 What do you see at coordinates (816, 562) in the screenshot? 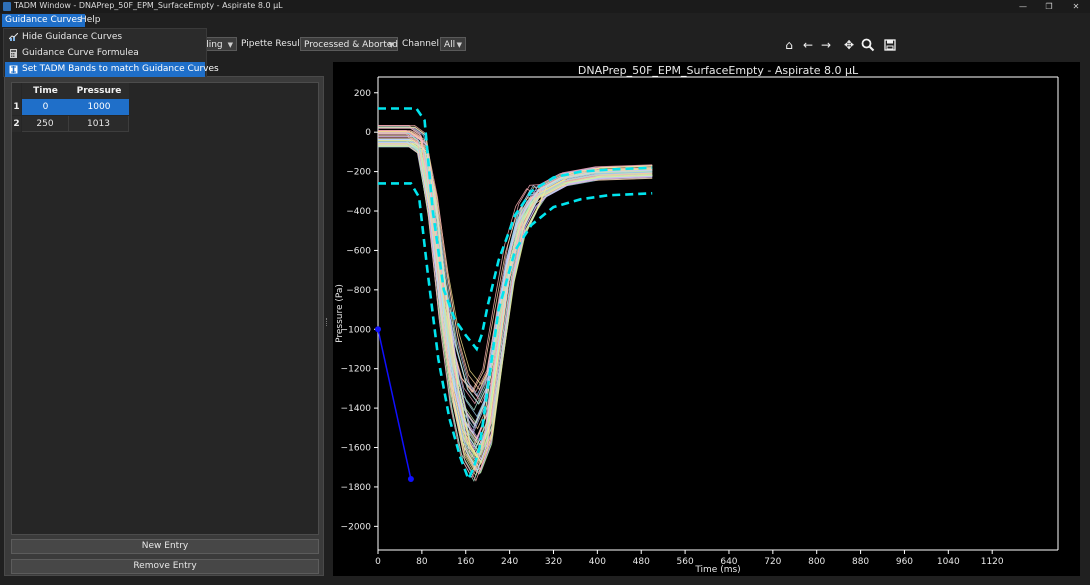
I see `x-tick-label: 800` at bounding box center [816, 562].